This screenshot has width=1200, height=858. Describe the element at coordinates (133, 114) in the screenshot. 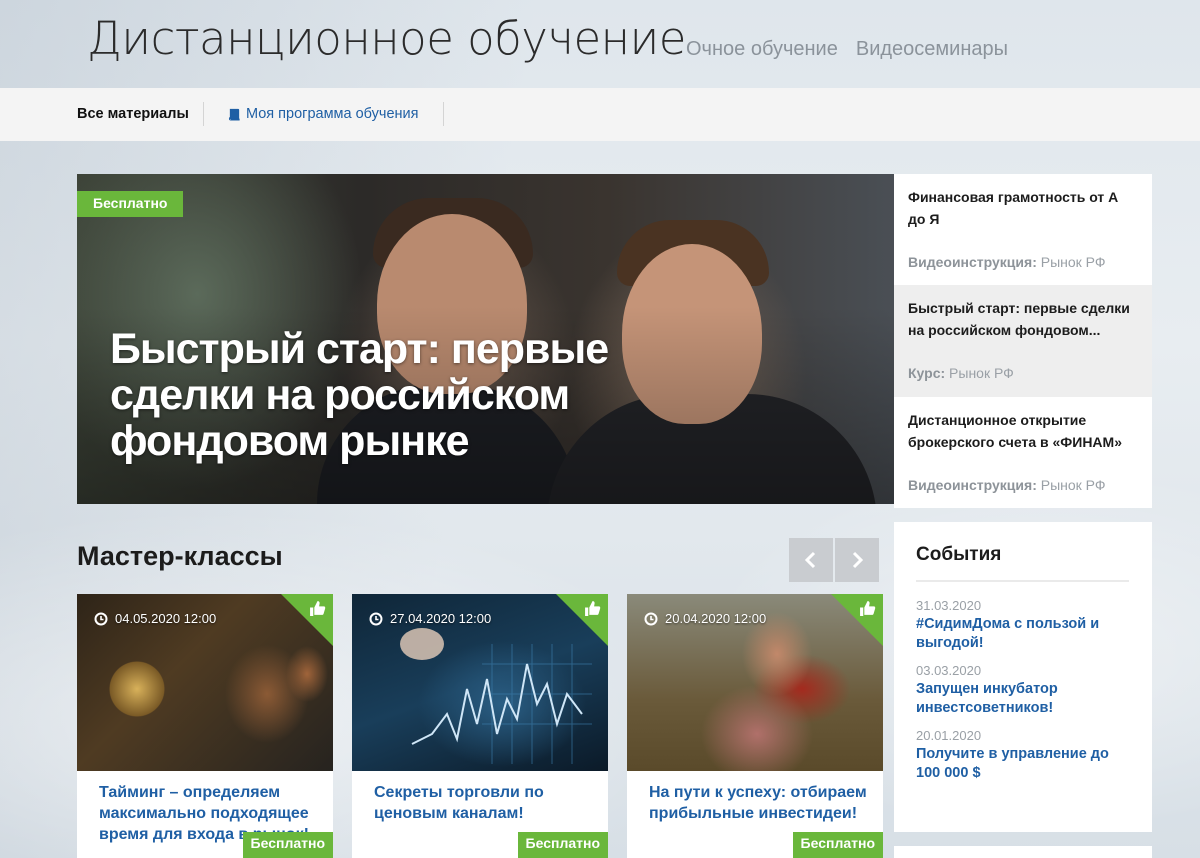

I see `tab-all-materials: Все материалы` at that location.